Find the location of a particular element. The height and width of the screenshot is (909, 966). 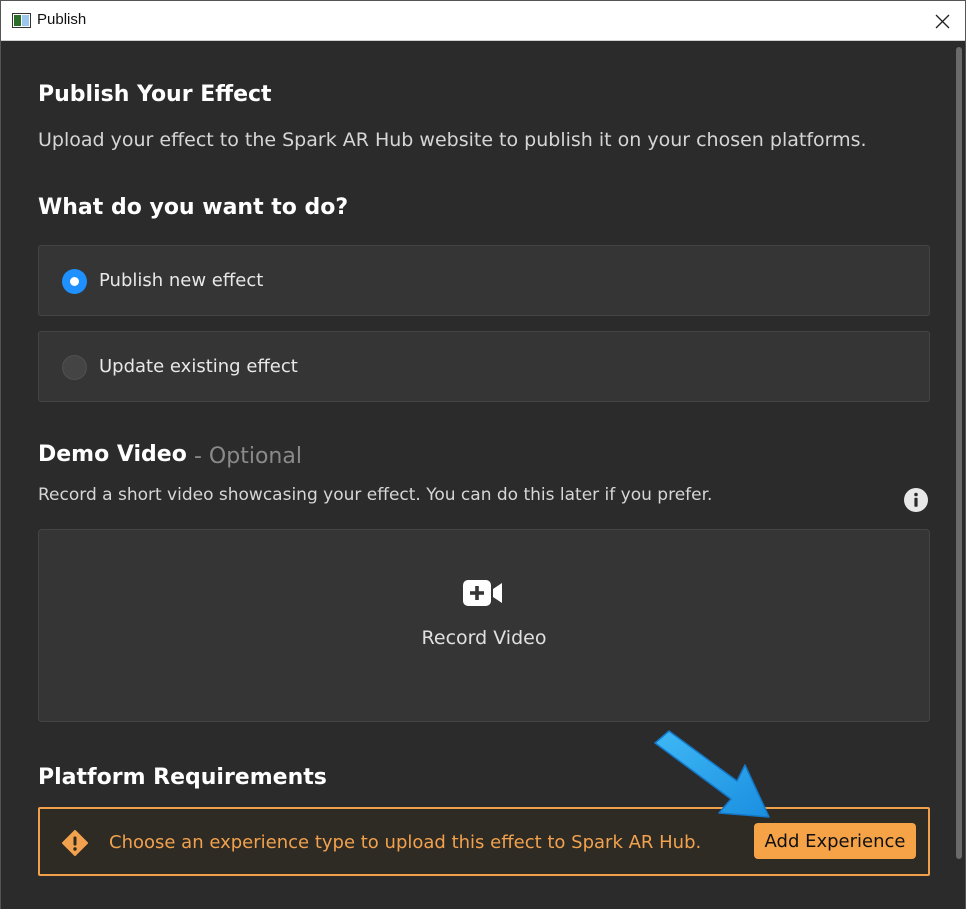

option-label: Publish new effect is located at coordinates (181, 280).